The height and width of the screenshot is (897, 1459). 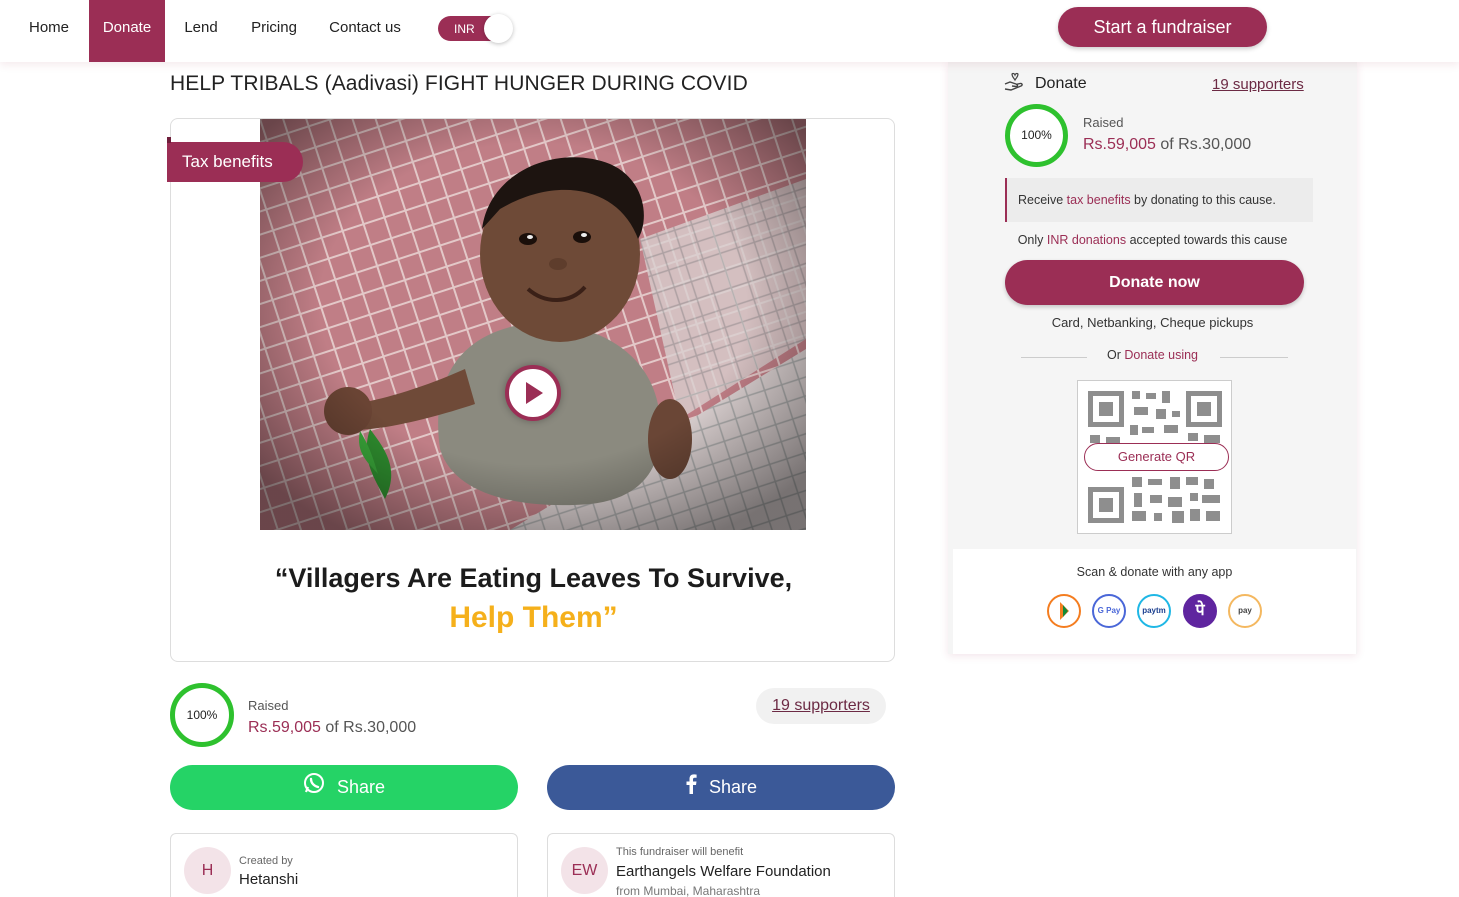 What do you see at coordinates (1061, 83) in the screenshot?
I see `sidebar-donate-label: Donate` at bounding box center [1061, 83].